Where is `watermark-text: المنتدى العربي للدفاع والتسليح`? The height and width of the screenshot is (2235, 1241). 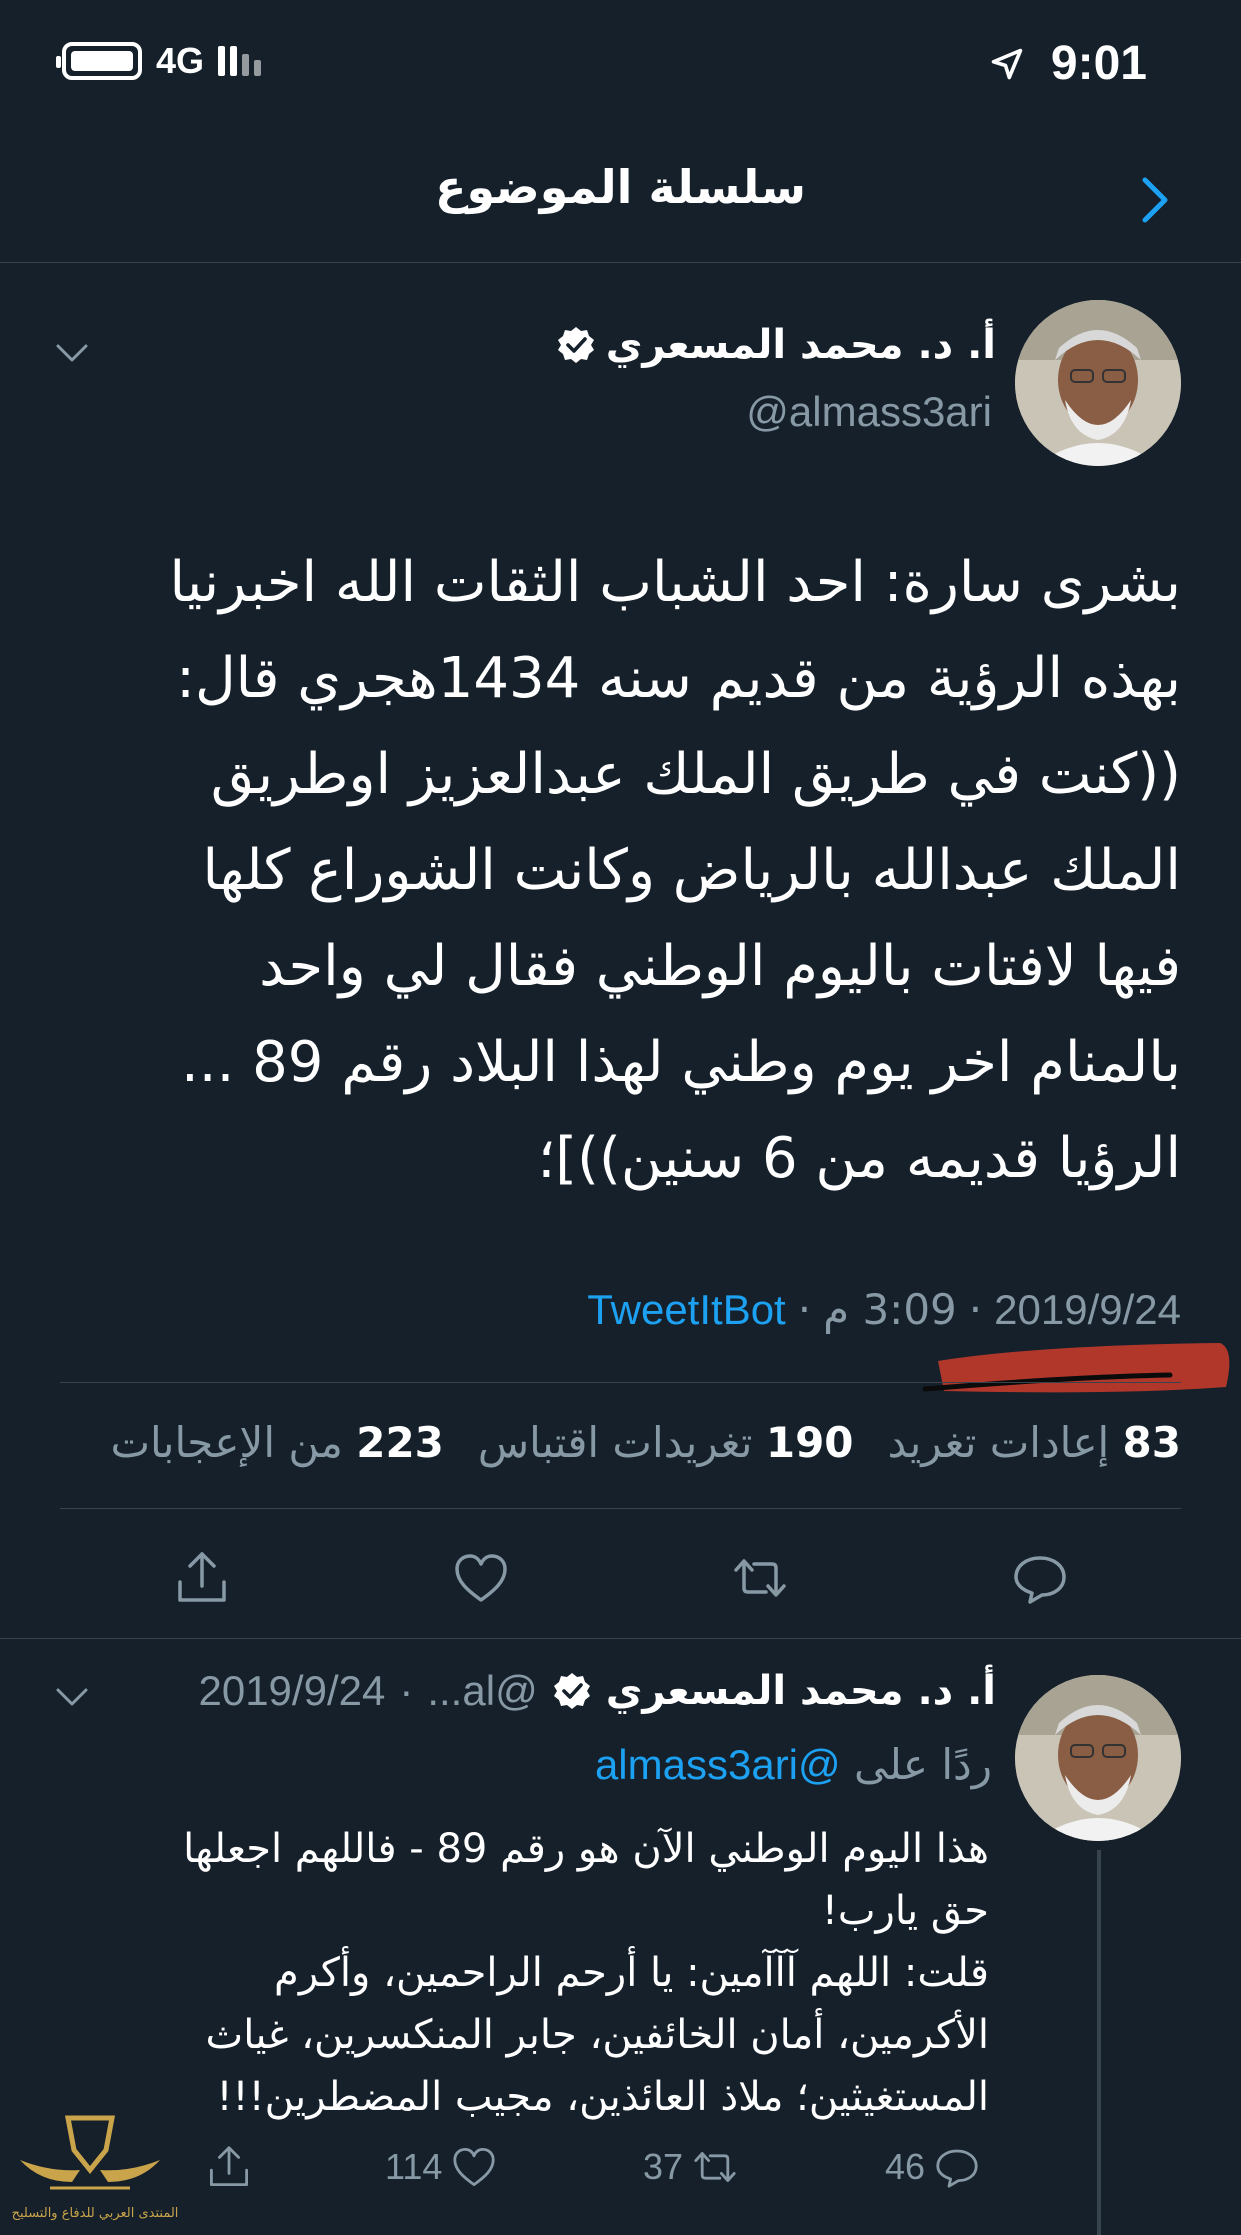 watermark-text: المنتدى العربي للدفاع والتسليح is located at coordinates (95, 2213).